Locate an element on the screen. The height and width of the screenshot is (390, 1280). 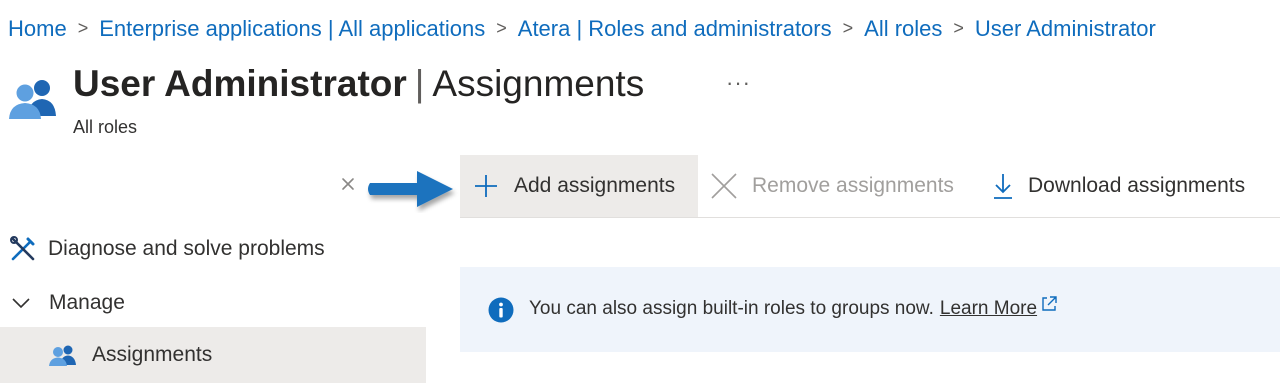
page-title-section: Assignments is located at coordinates (538, 83).